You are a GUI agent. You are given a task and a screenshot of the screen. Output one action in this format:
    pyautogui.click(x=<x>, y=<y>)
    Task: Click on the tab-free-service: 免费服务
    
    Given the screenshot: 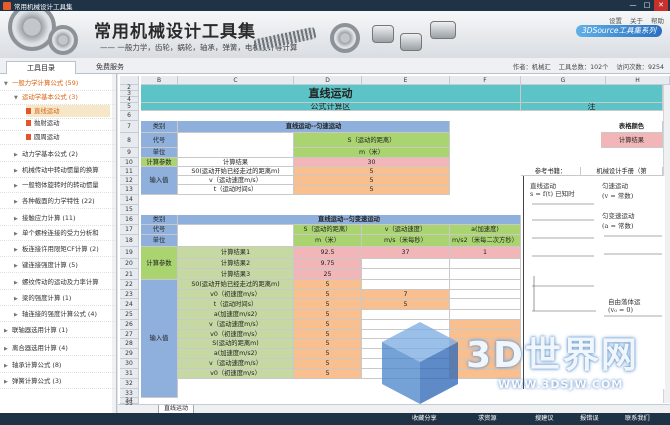 What is the action you would take?
    pyautogui.click(x=110, y=67)
    